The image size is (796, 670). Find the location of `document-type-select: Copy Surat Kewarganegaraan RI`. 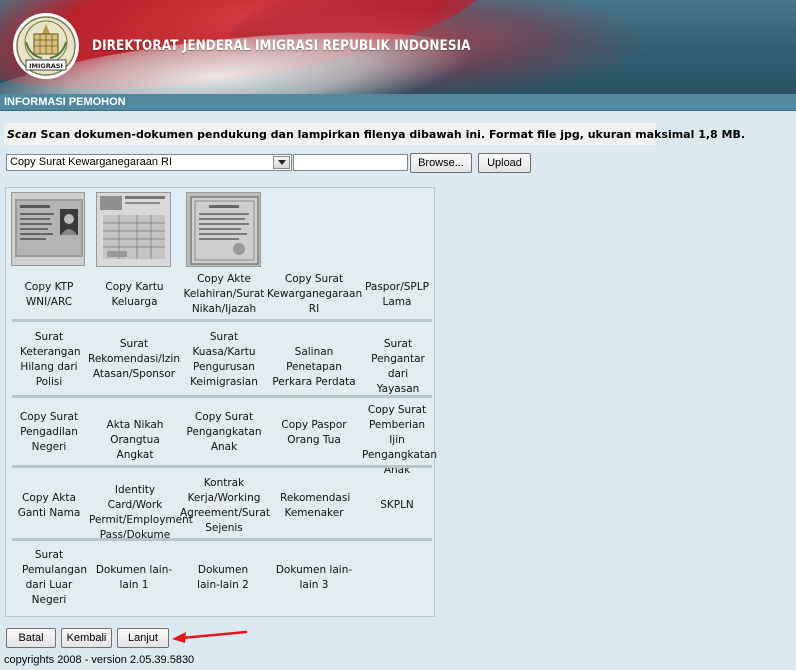

document-type-select: Copy Surat Kewarganegaraan RI is located at coordinates (149, 162).